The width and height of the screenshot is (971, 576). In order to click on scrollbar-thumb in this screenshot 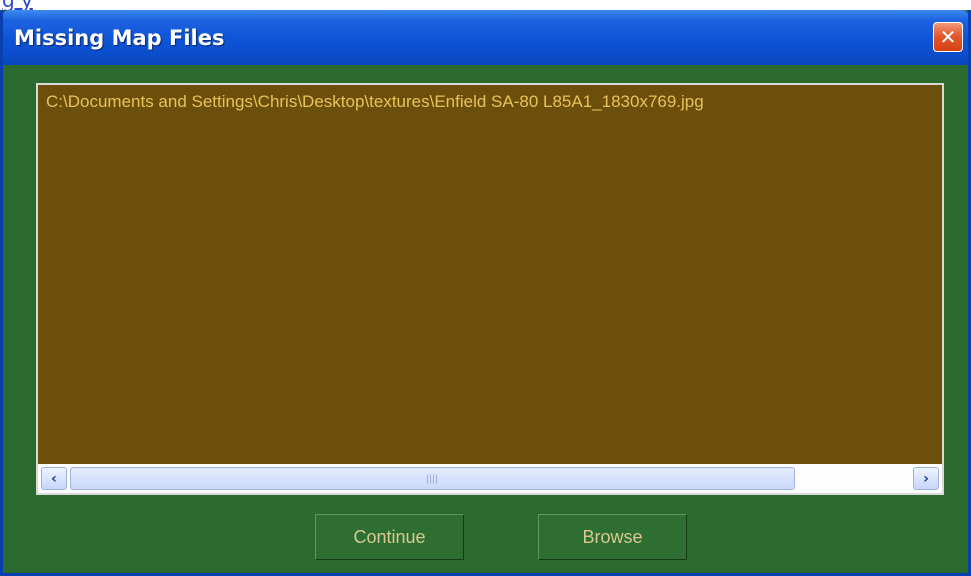, I will do `click(432, 478)`.